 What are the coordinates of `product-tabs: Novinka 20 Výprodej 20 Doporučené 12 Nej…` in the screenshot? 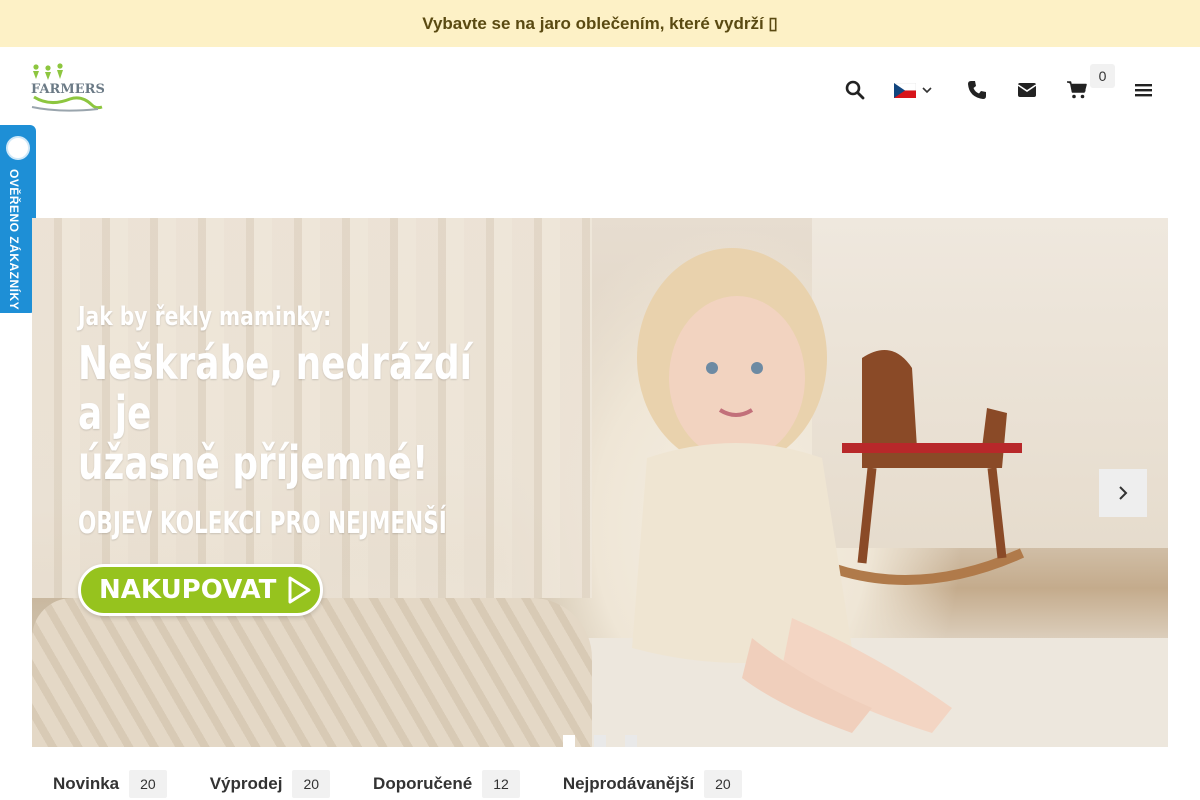 It's located at (603, 784).